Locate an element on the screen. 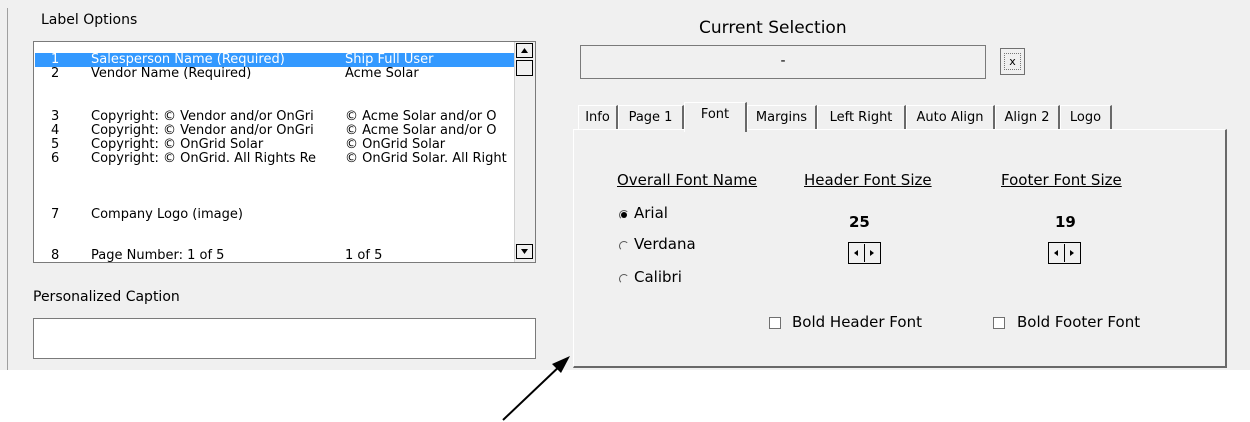 The image size is (1250, 422). tab-font: Font is located at coordinates (715, 117).